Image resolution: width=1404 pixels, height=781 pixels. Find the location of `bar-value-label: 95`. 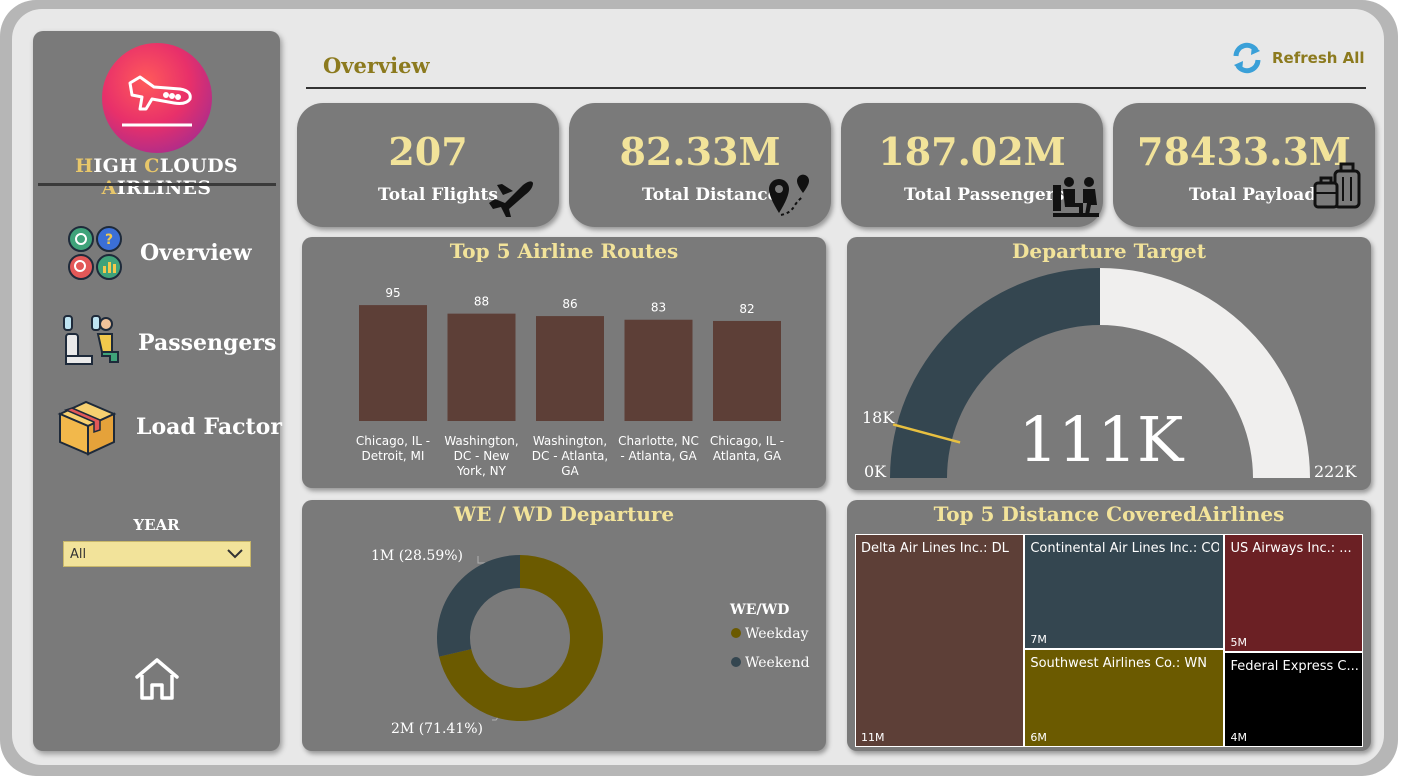

bar-value-label: 95 is located at coordinates (392, 293).